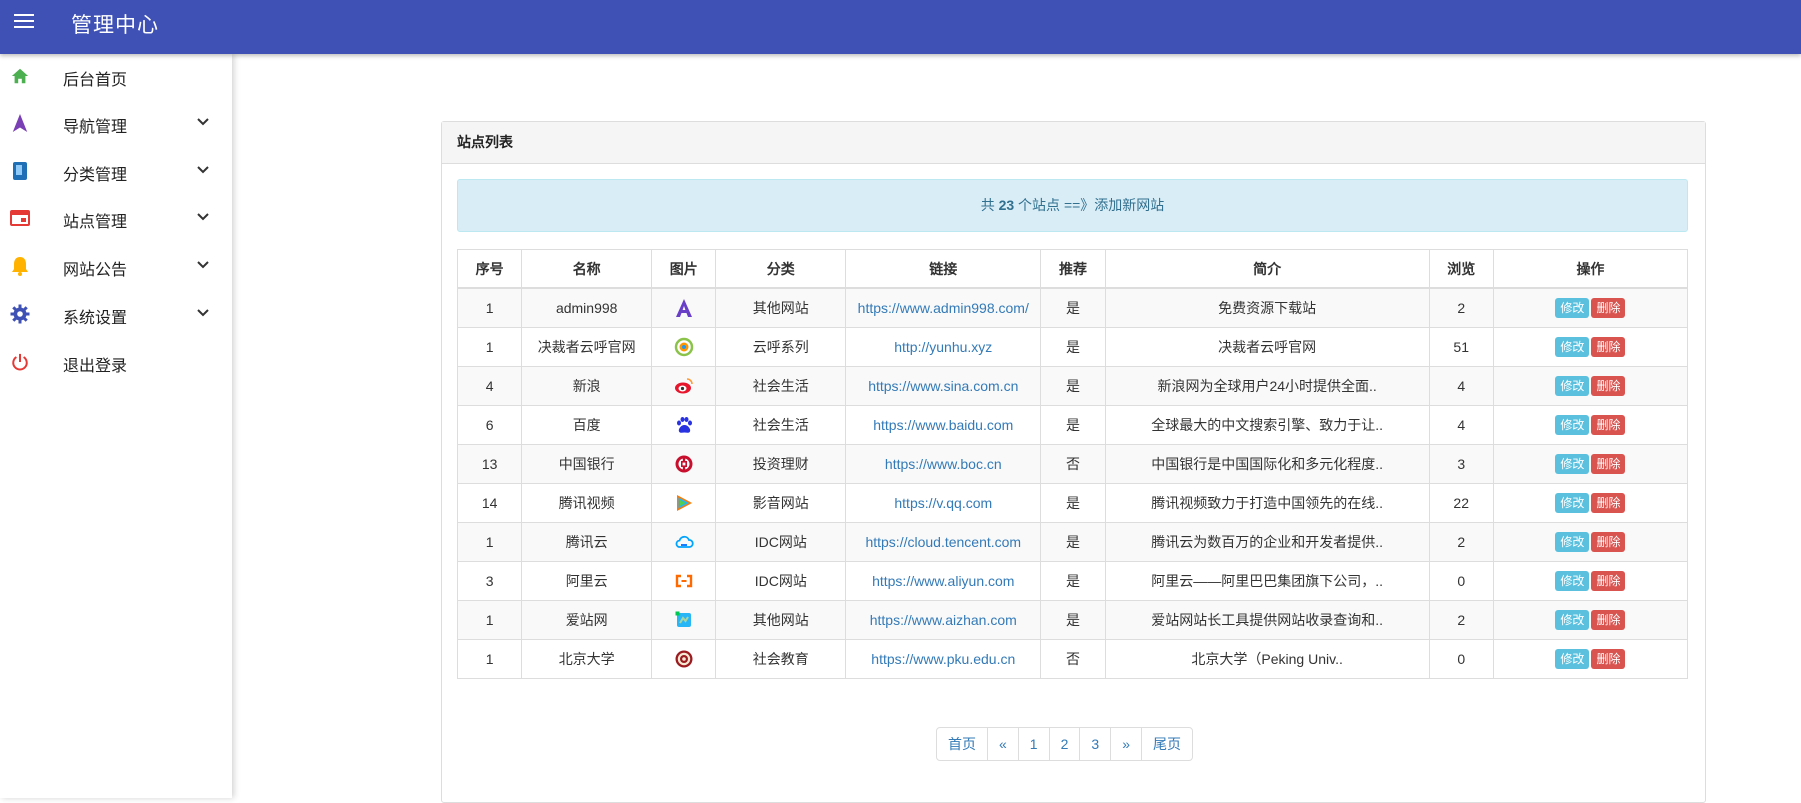  Describe the element at coordinates (1590, 269) in the screenshot. I see `column-header: 操作` at that location.